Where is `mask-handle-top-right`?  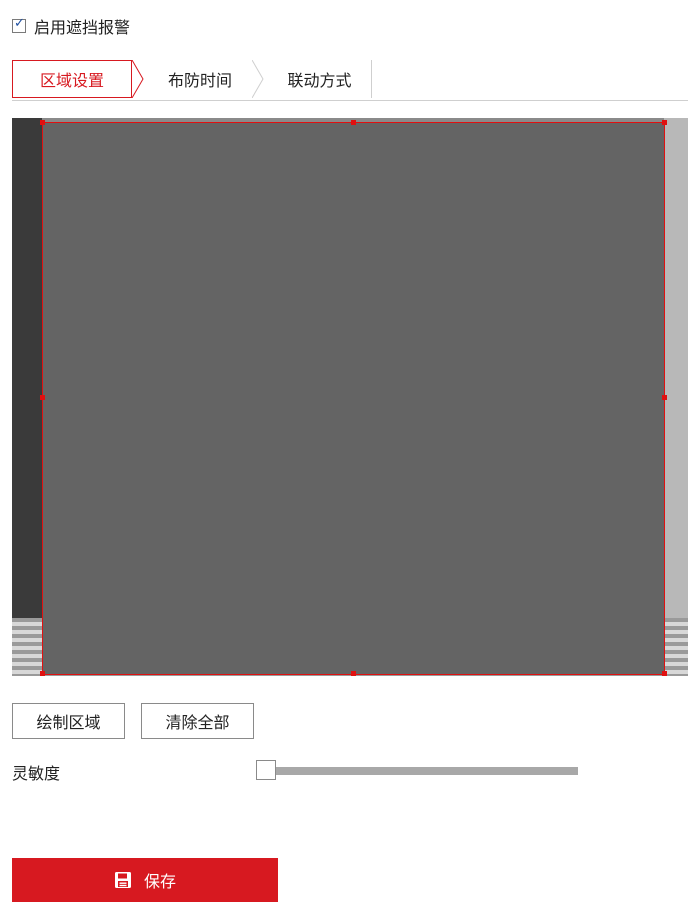 mask-handle-top-right is located at coordinates (664, 122).